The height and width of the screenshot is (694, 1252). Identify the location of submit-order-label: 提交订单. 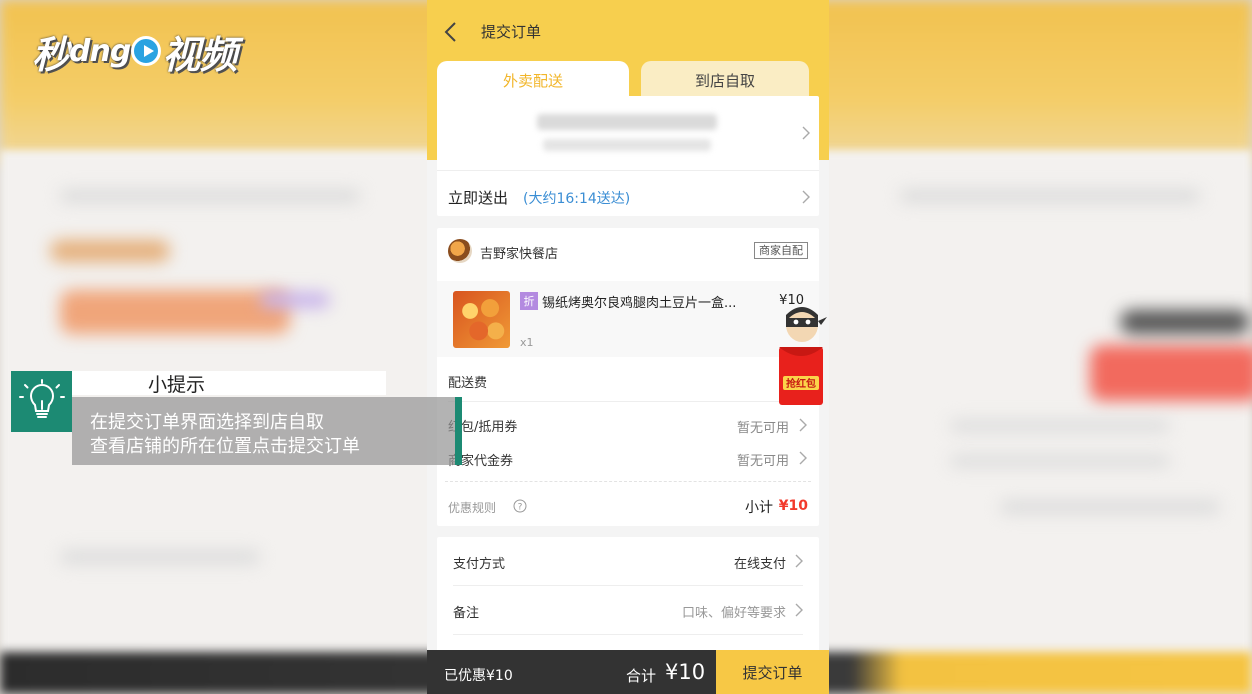
(772, 672).